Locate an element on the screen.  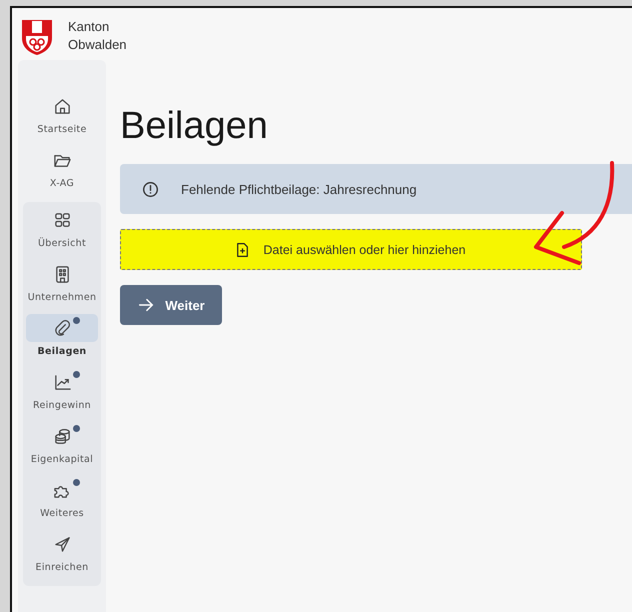
nav-label: Startseite is located at coordinates (62, 129).